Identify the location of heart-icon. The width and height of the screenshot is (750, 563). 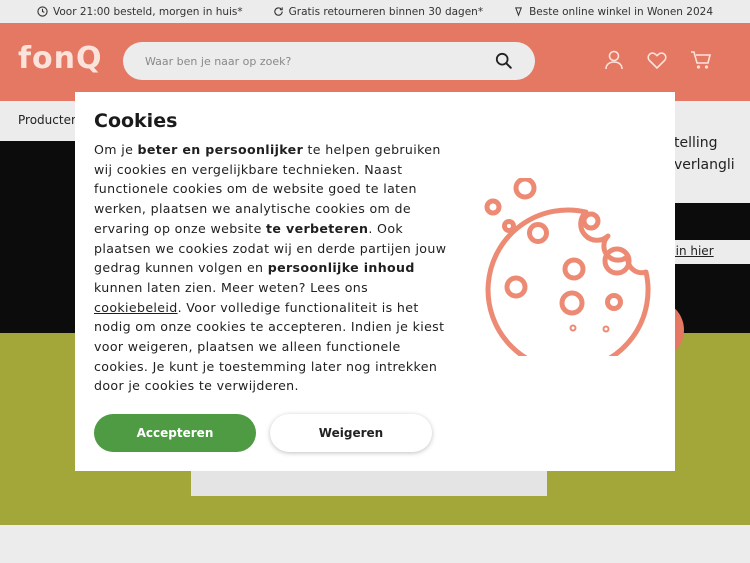
(657, 60).